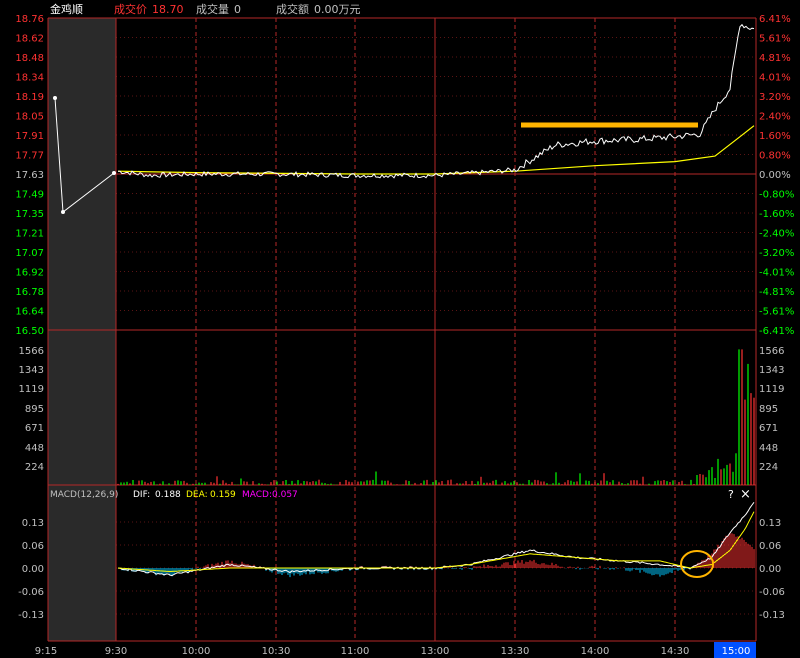 The height and width of the screenshot is (658, 800). What do you see at coordinates (745, 494) in the screenshot?
I see `close-icon: ×` at bounding box center [745, 494].